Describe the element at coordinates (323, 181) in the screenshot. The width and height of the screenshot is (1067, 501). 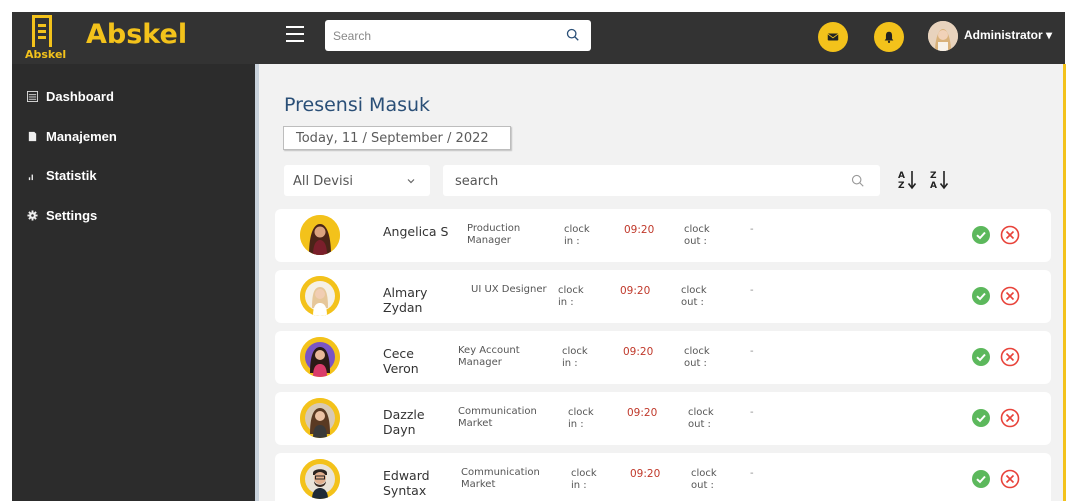
I see `division-filter-value: All Devisi` at that location.